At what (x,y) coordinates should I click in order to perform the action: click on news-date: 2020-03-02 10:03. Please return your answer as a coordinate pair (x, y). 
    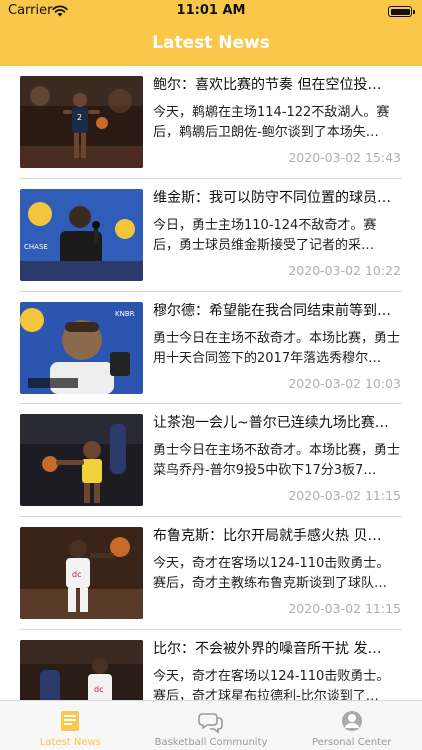
    Looking at the image, I should click on (344, 383).